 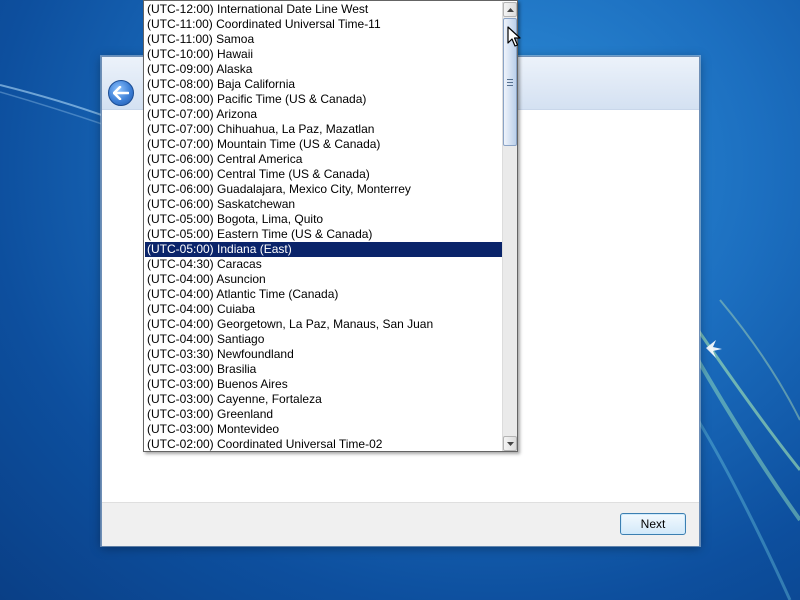 What do you see at coordinates (510, 82) in the screenshot?
I see `grip-icon` at bounding box center [510, 82].